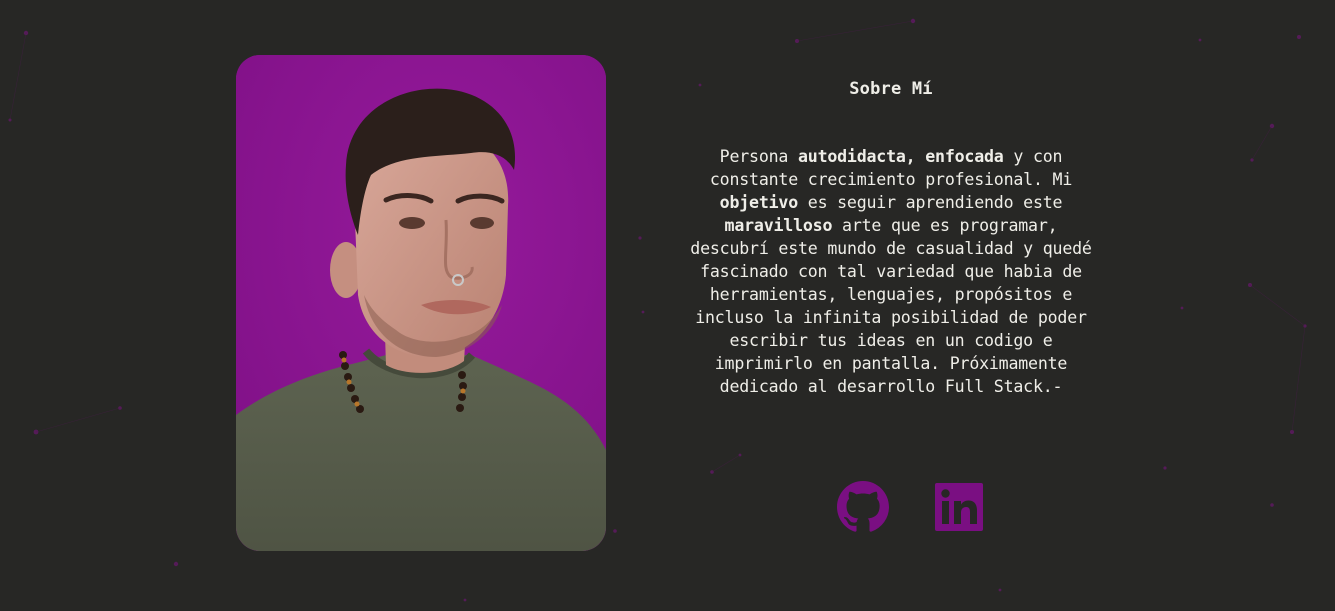 Image resolution: width=1335 pixels, height=611 pixels. I want to click on about-text-highlight: autodidacta, enfocada, so click(900, 156).